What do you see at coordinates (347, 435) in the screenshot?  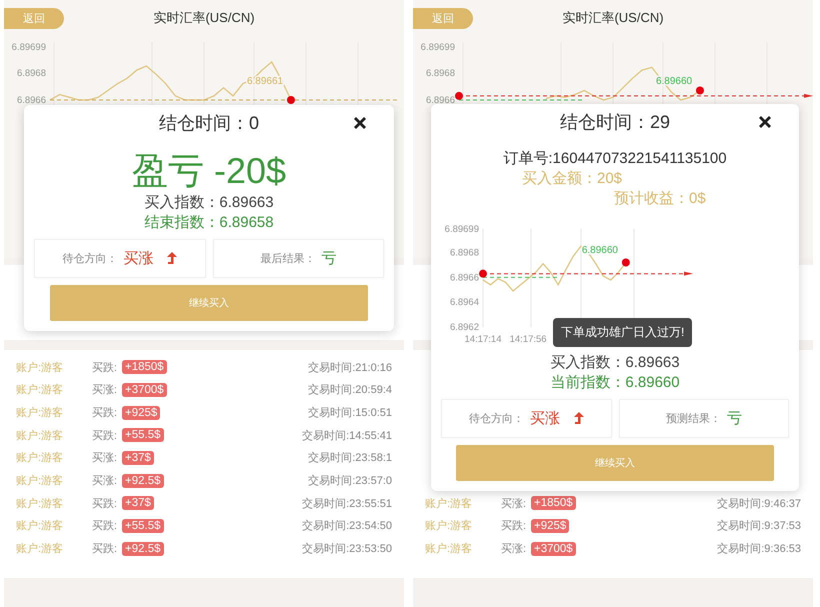 I see `trade-time: 交易时间:14:55:41` at bounding box center [347, 435].